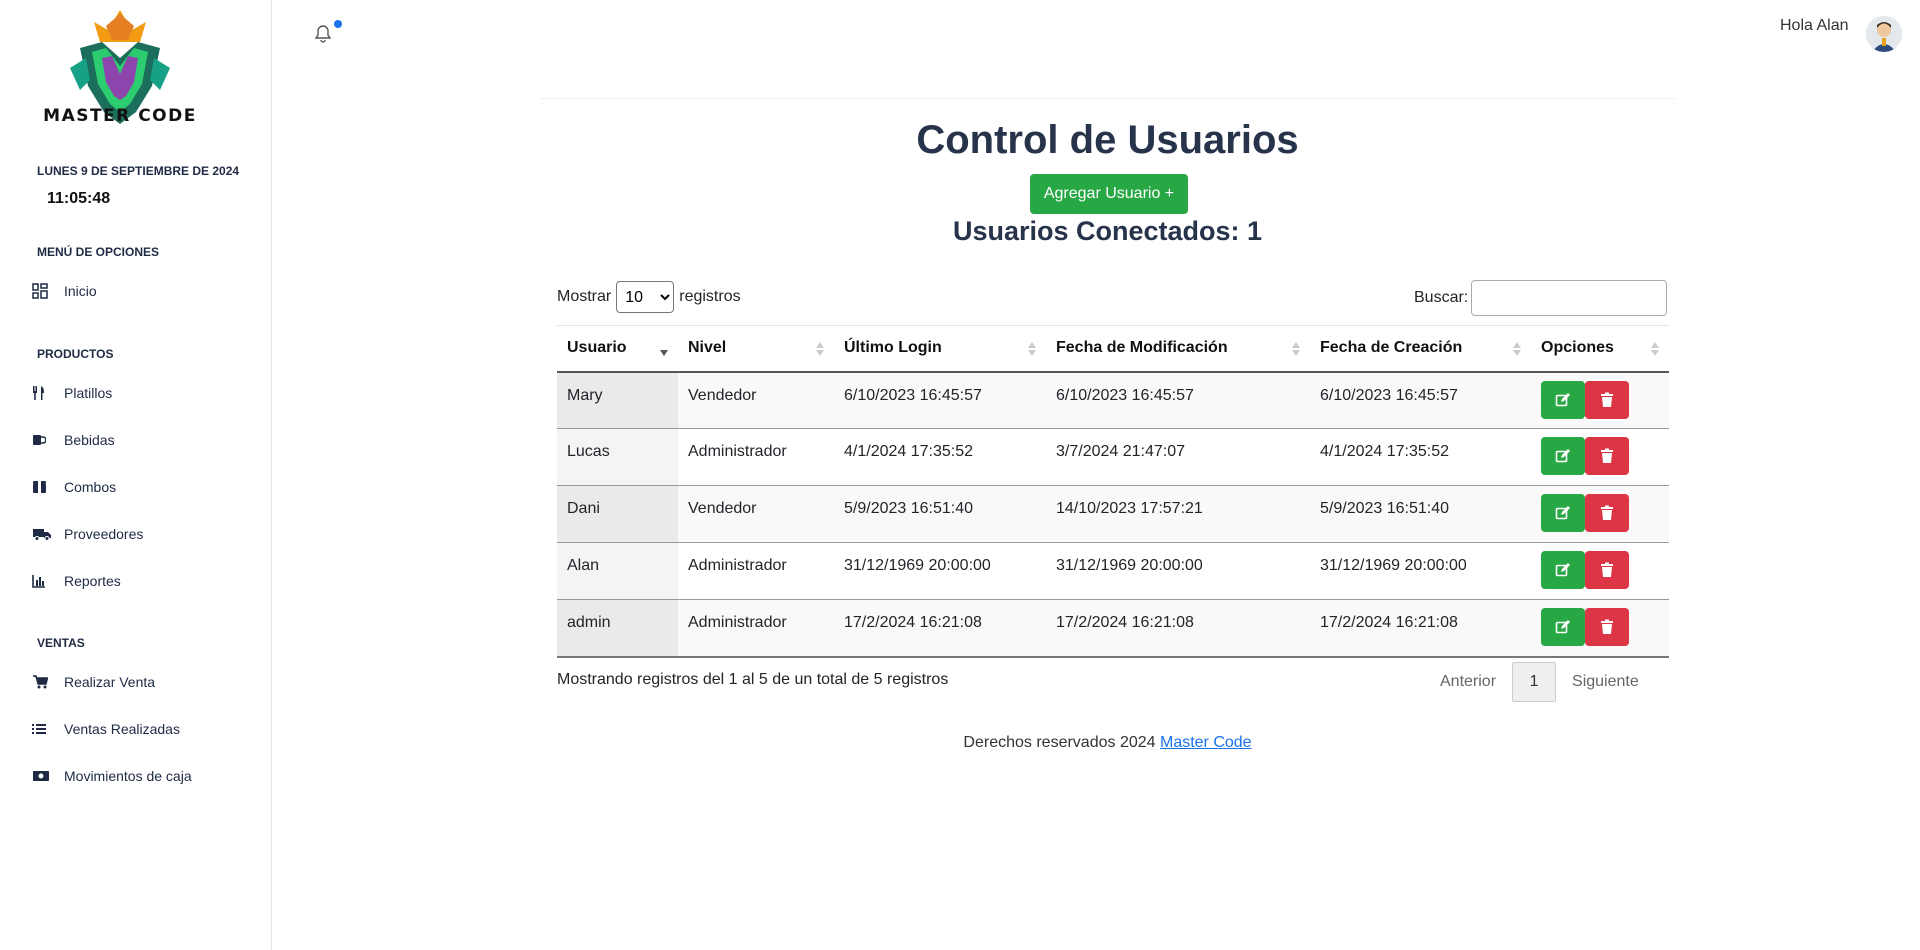 The height and width of the screenshot is (950, 1920). What do you see at coordinates (1534, 682) in the screenshot?
I see `pagination-page-1: 1` at bounding box center [1534, 682].